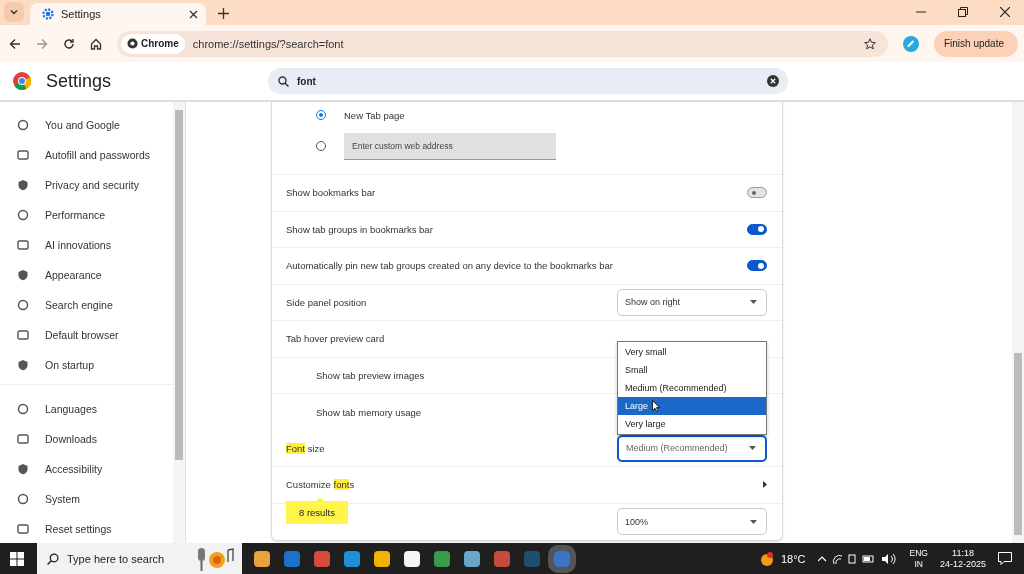 This screenshot has width=1024, height=574. What do you see at coordinates (86, 155) in the screenshot?
I see `sidebar-item: Autofill and passwords` at bounding box center [86, 155].